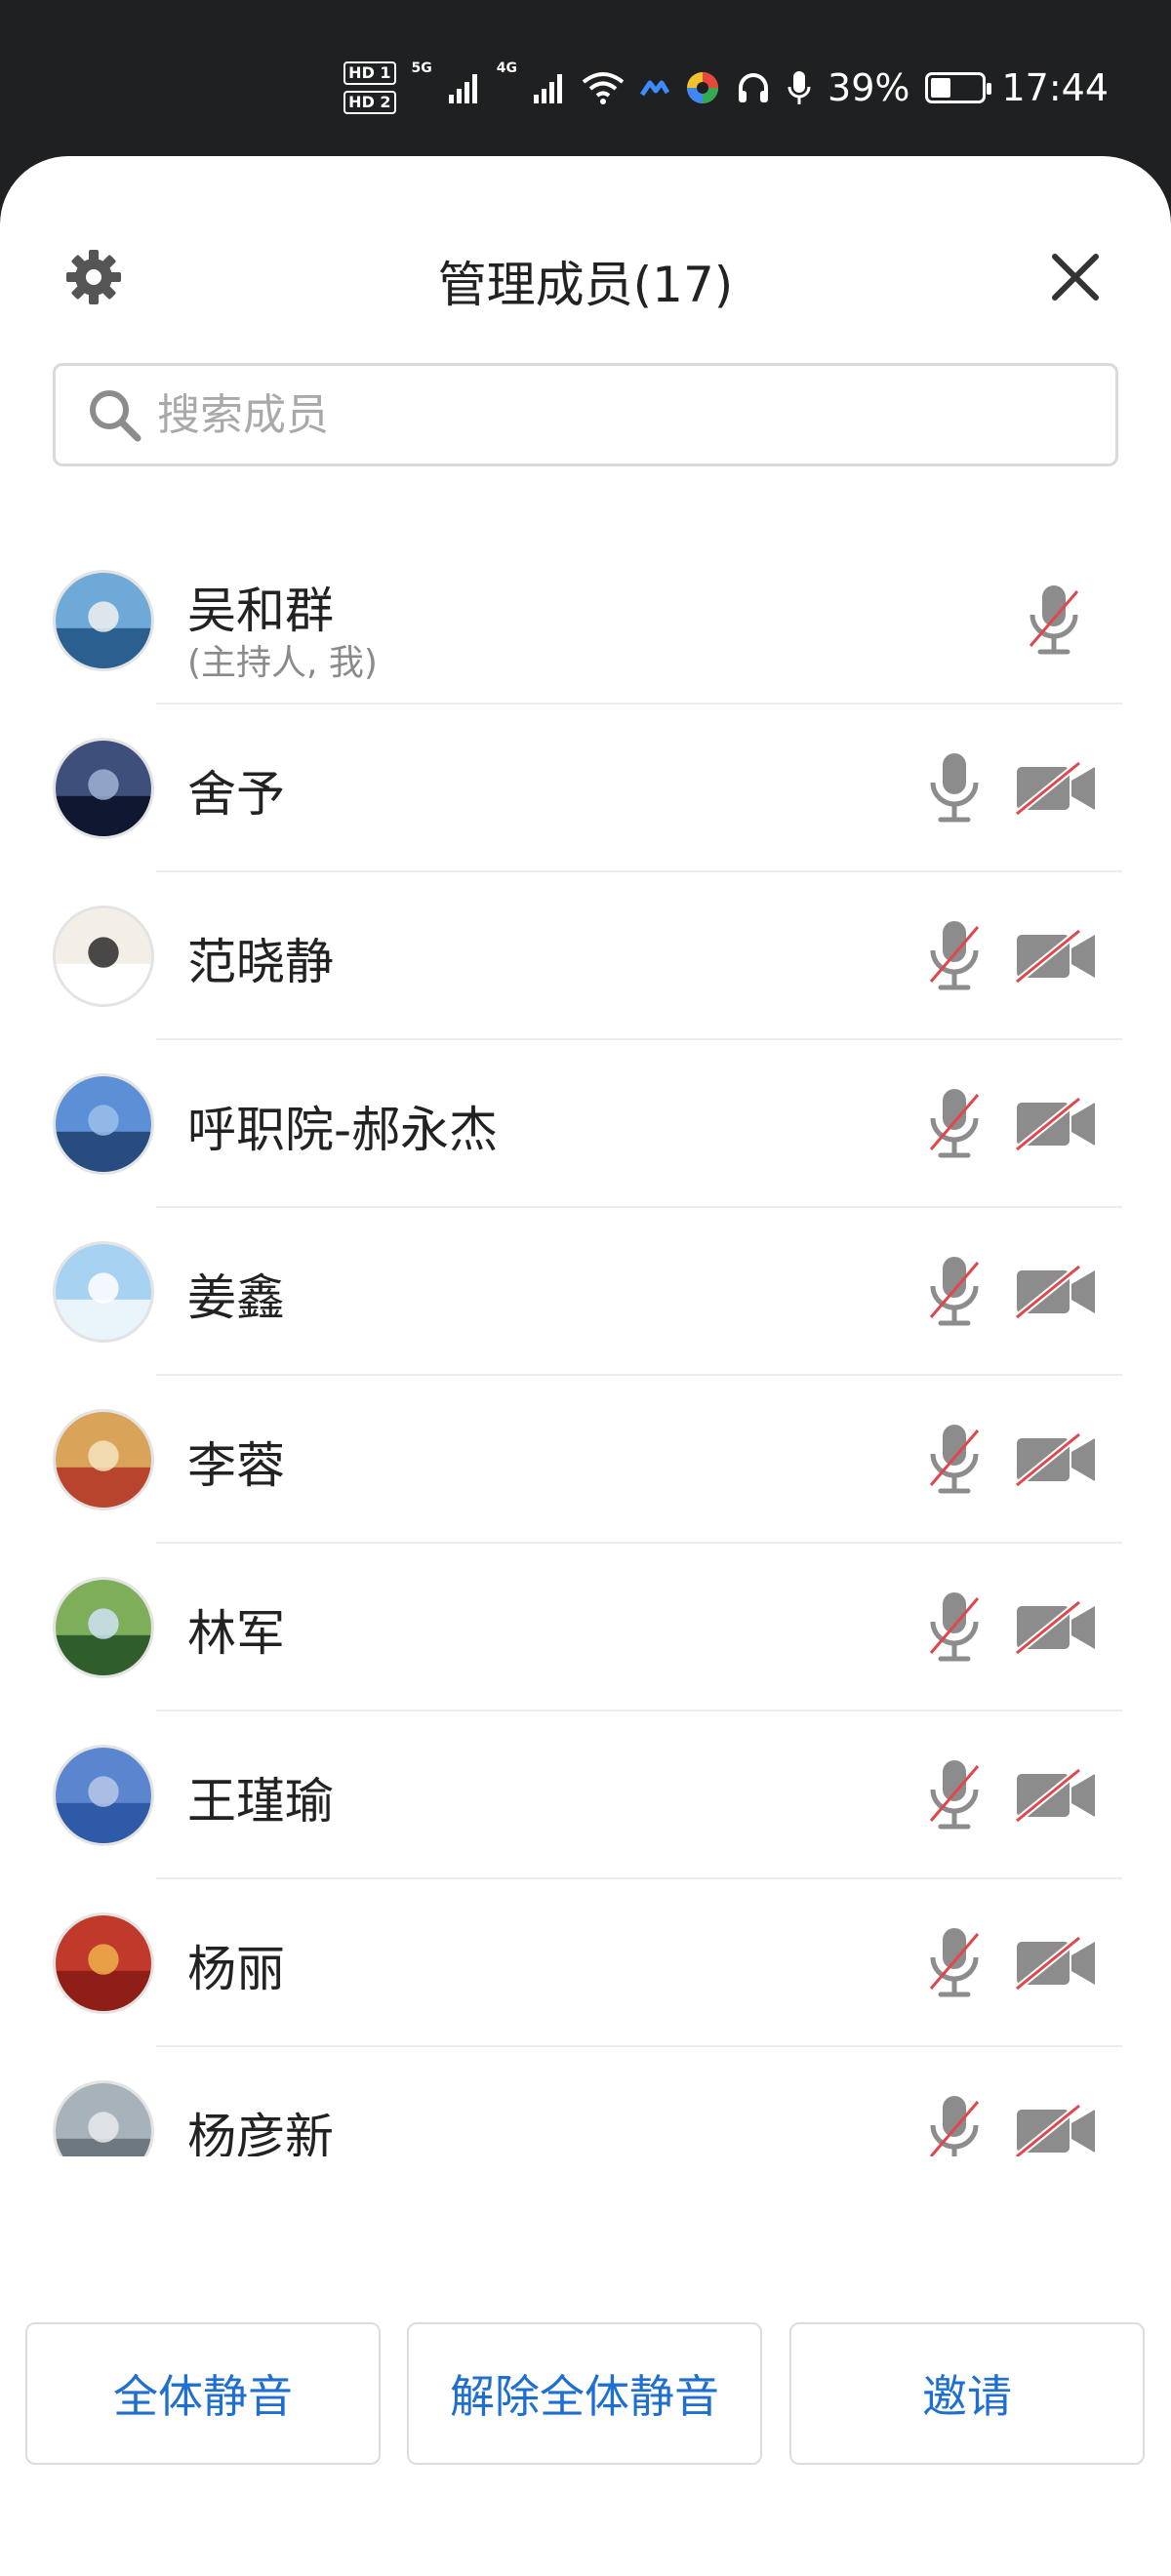 Image resolution: width=1171 pixels, height=2576 pixels. What do you see at coordinates (585, 1460) in the screenshot?
I see `member-row: 李蓉` at bounding box center [585, 1460].